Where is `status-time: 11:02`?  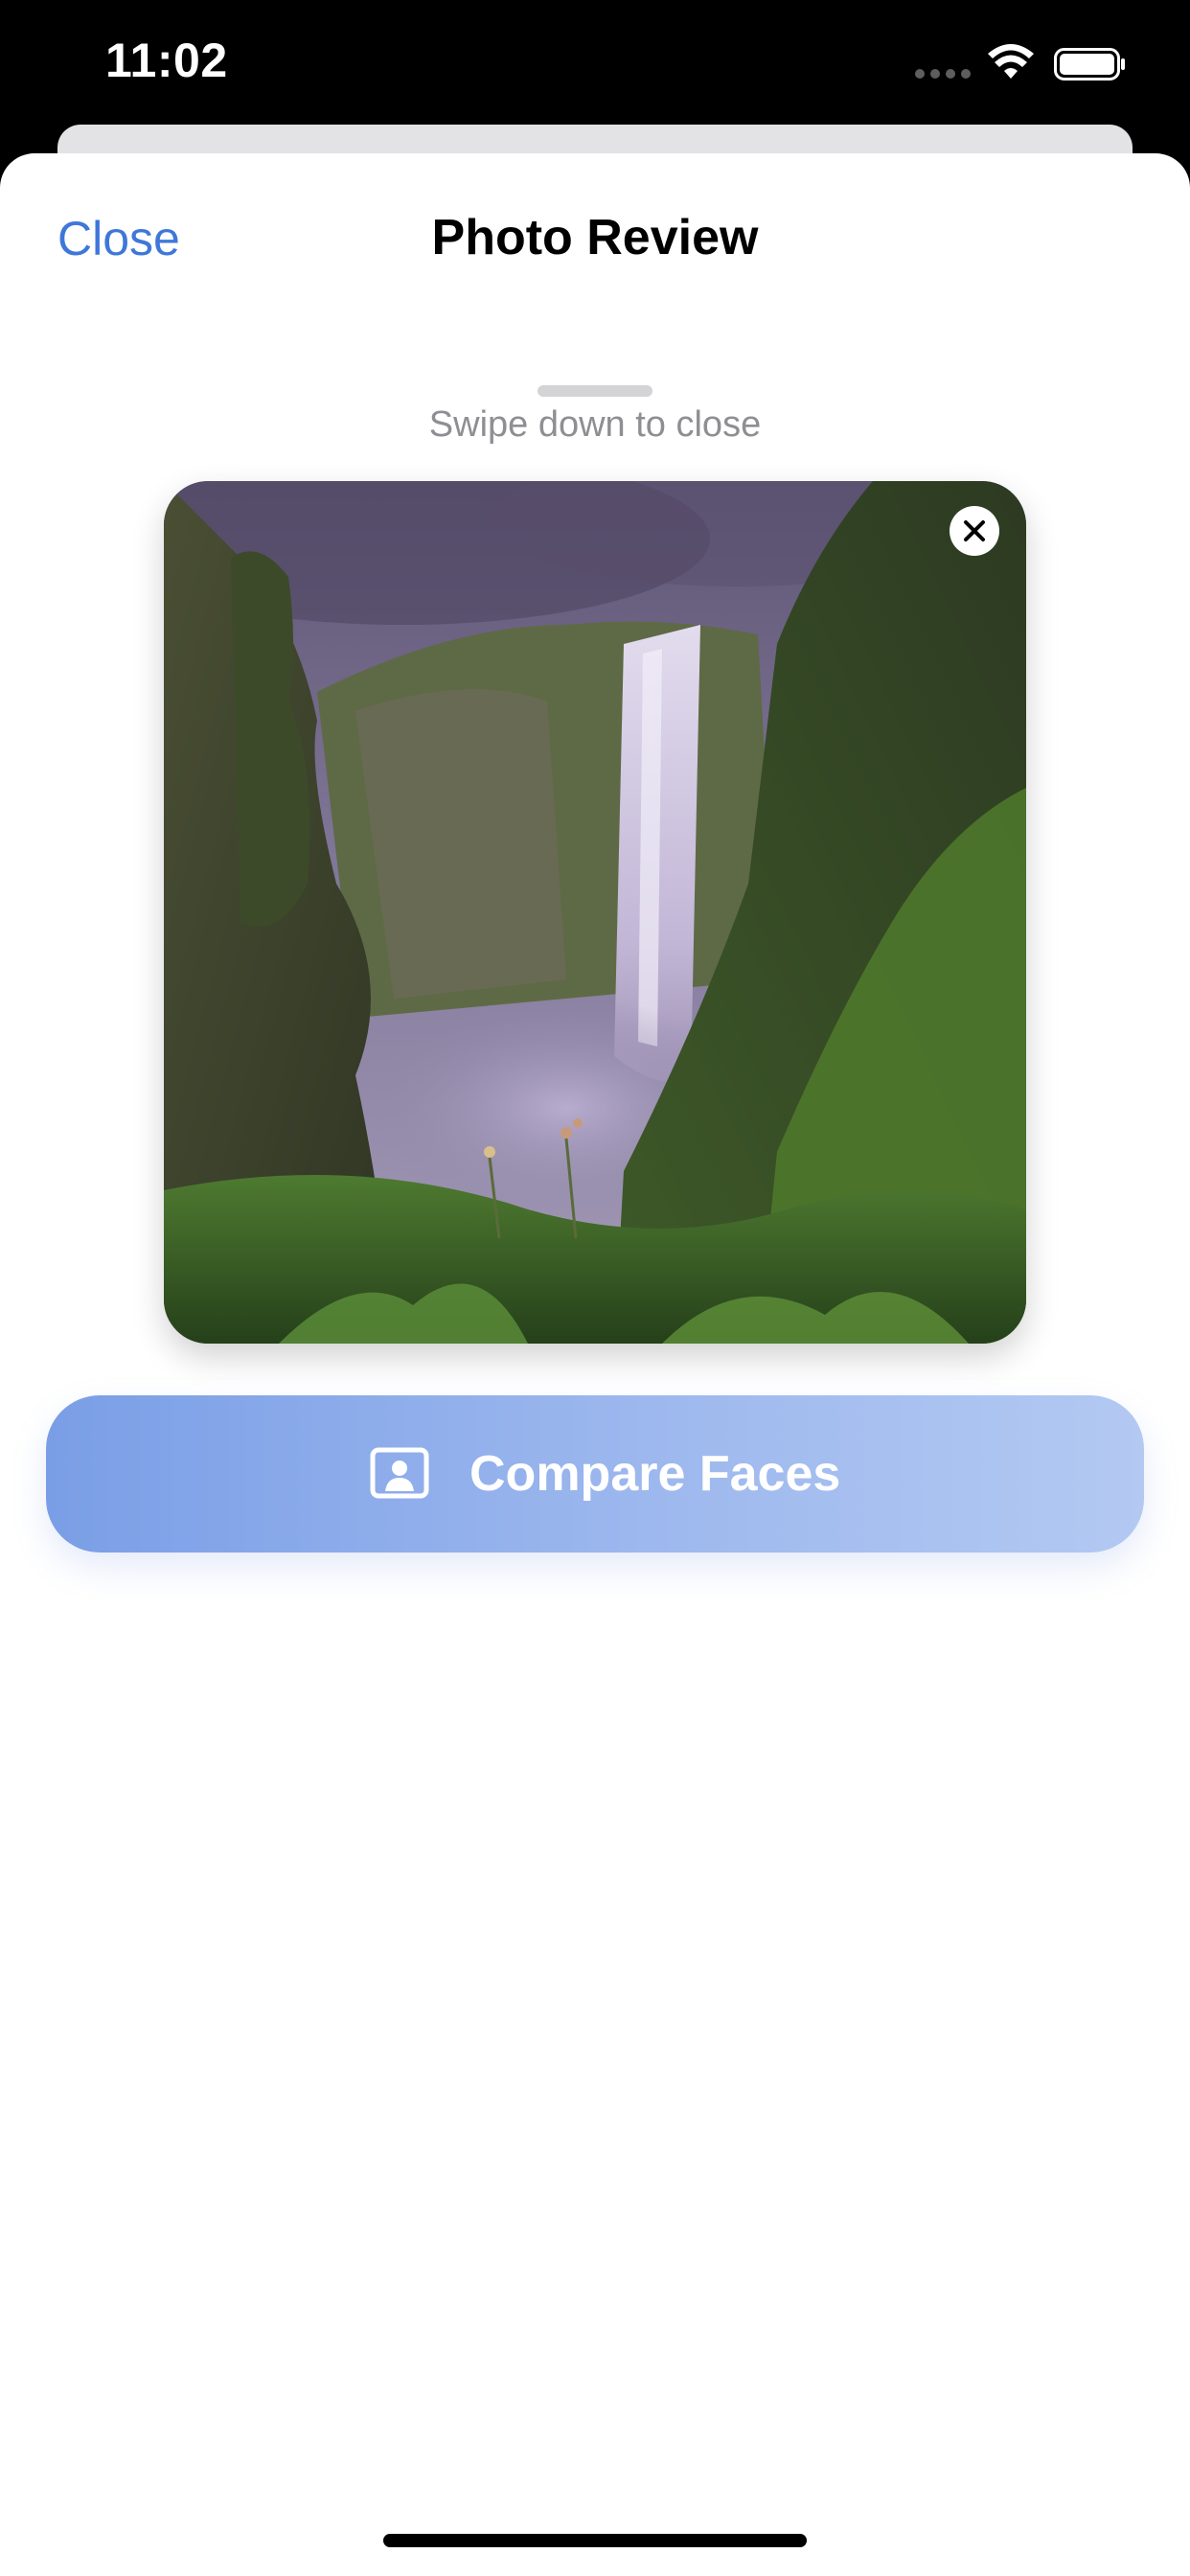
status-time: 11:02 is located at coordinates (167, 60).